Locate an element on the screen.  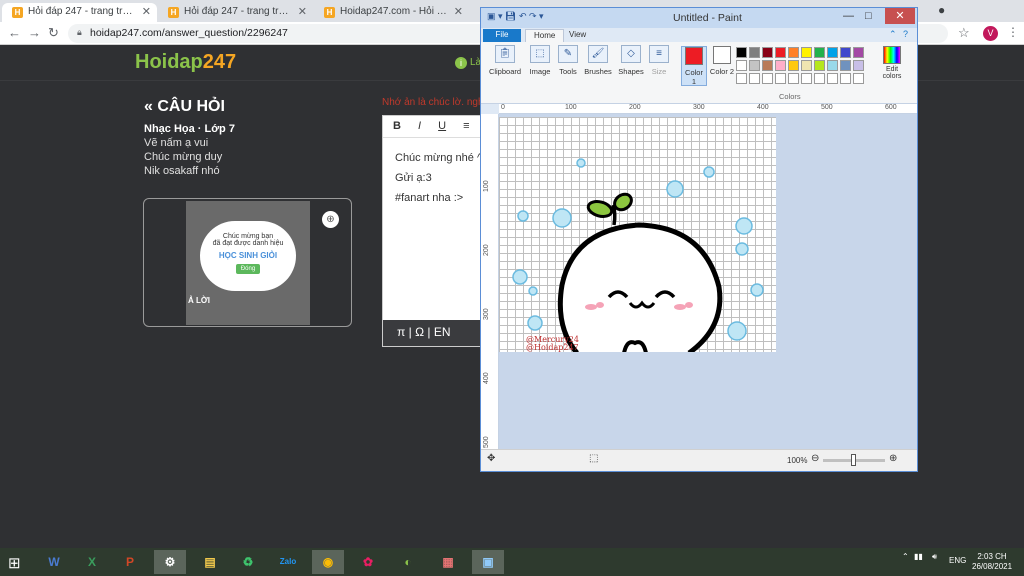
edit-colors-button: Edit colors is located at coordinates (892, 63).